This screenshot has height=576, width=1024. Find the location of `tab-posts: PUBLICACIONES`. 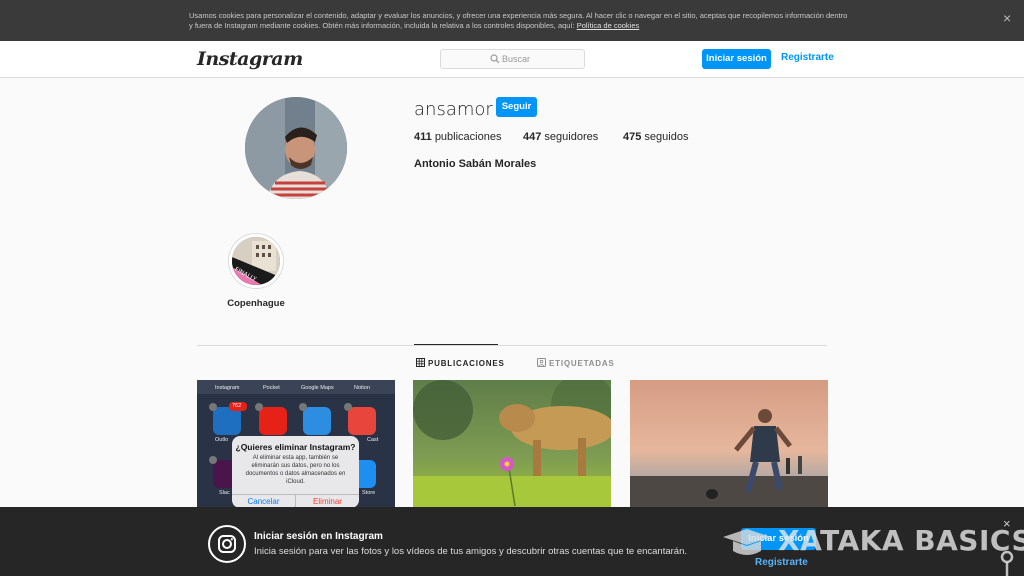

tab-posts: PUBLICACIONES is located at coordinates (460, 363).